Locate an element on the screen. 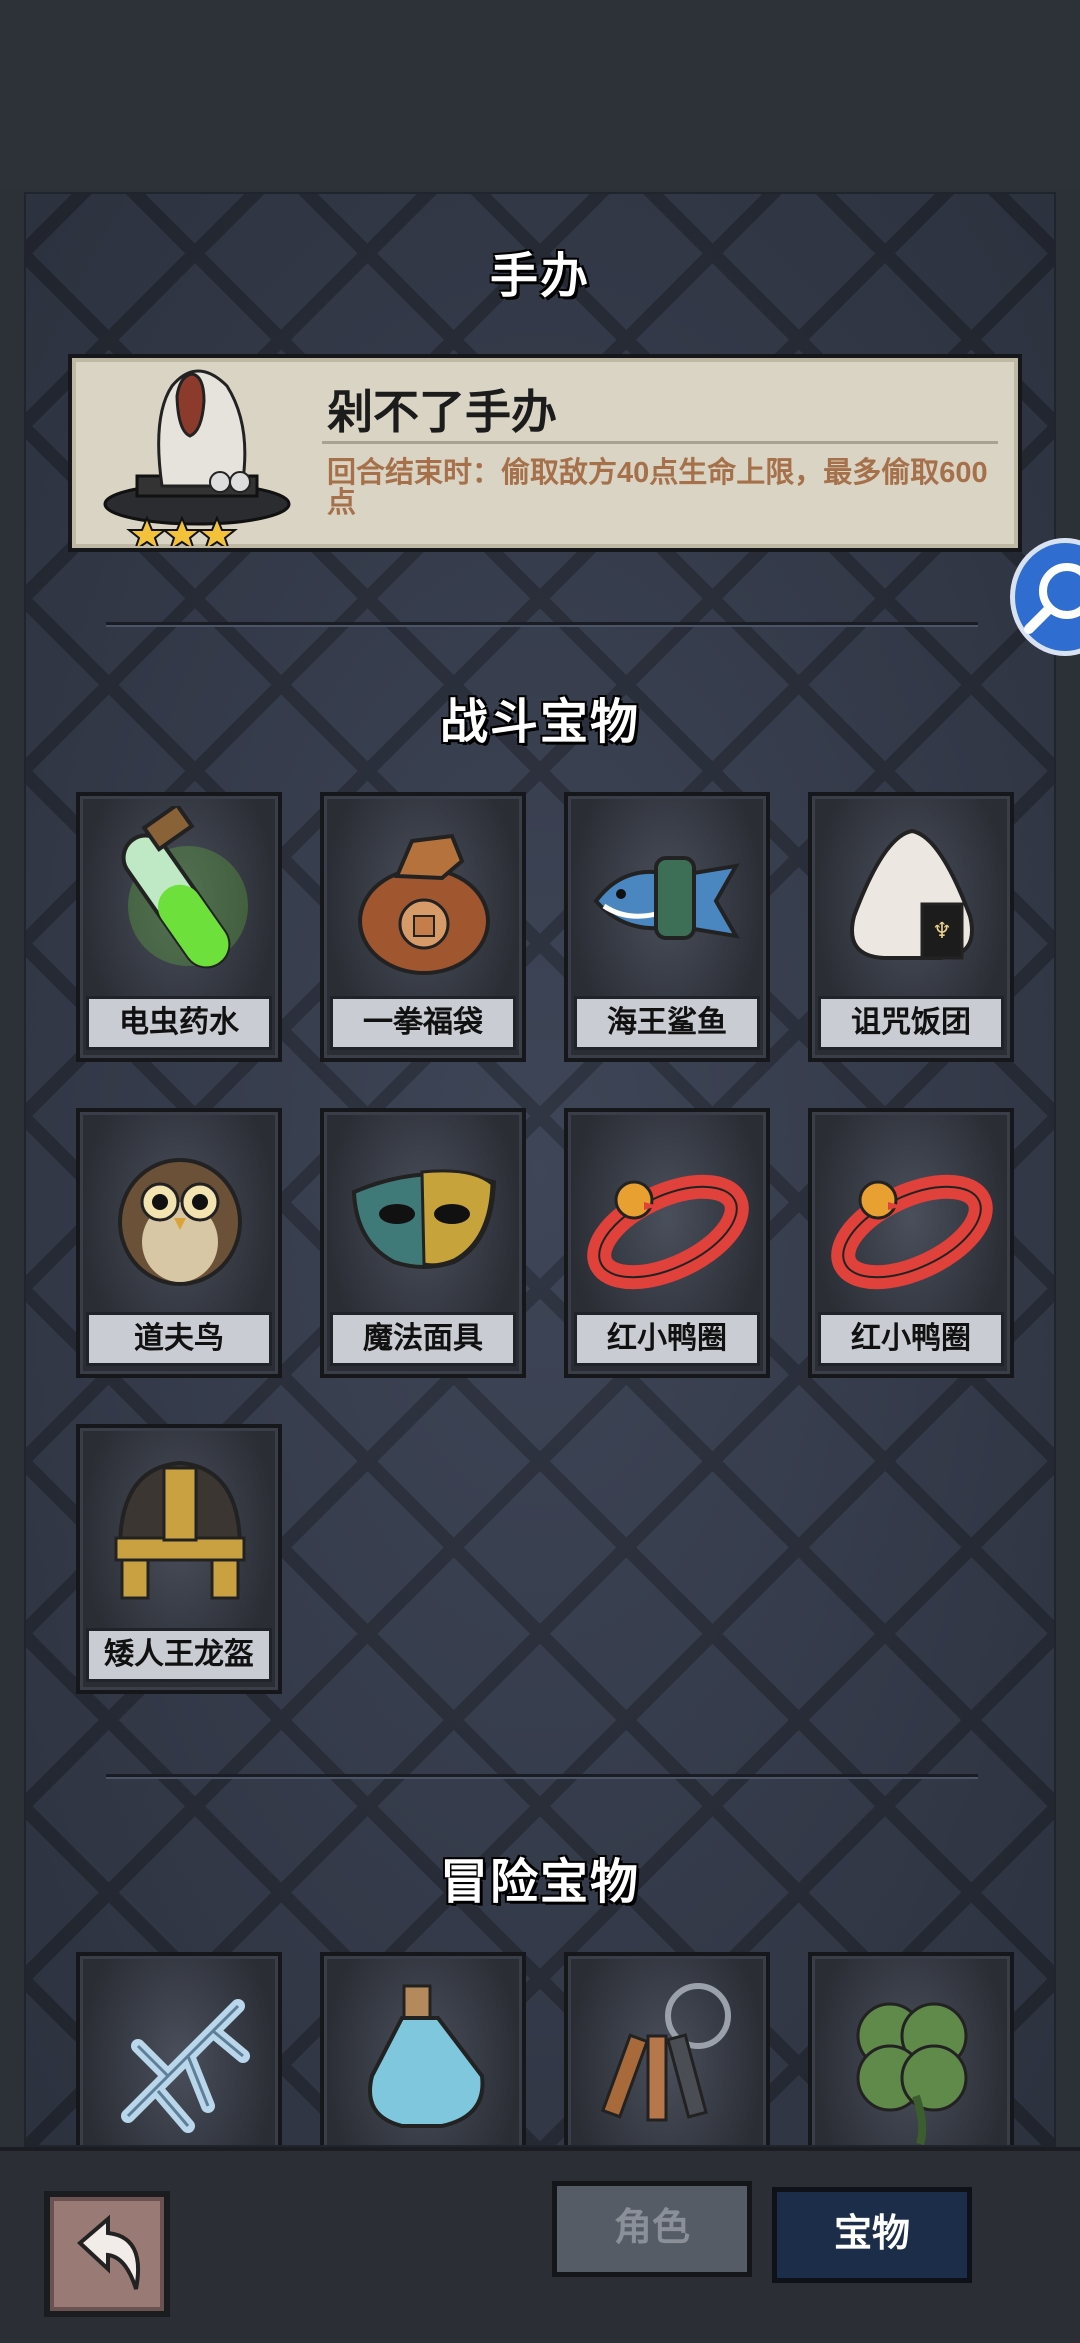  fist-lucky-bag-icon is located at coordinates (424, 904).